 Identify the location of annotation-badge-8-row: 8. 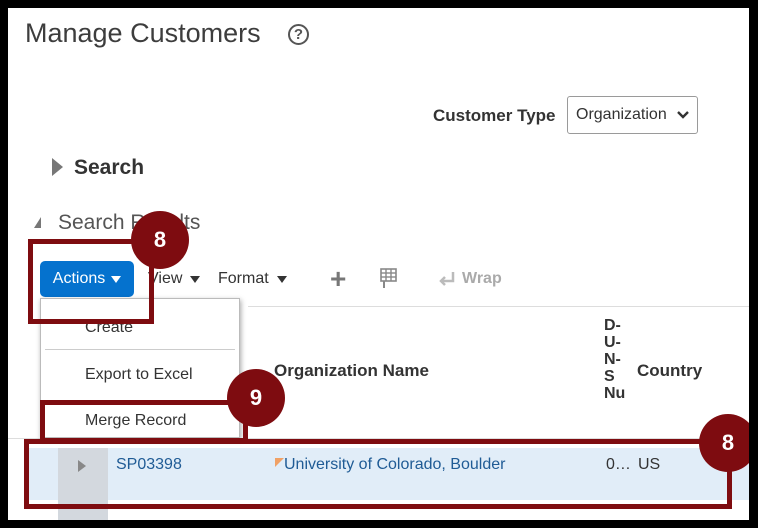
(724, 443).